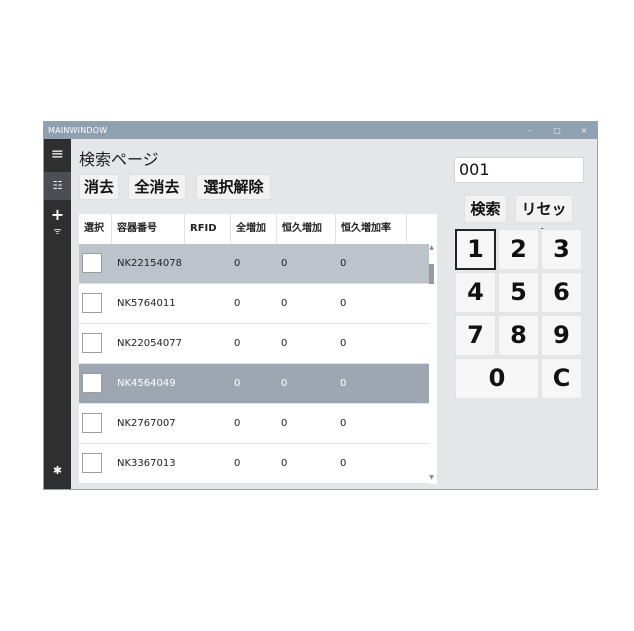  I want to click on deselect-button: 選択解除, so click(233, 187).